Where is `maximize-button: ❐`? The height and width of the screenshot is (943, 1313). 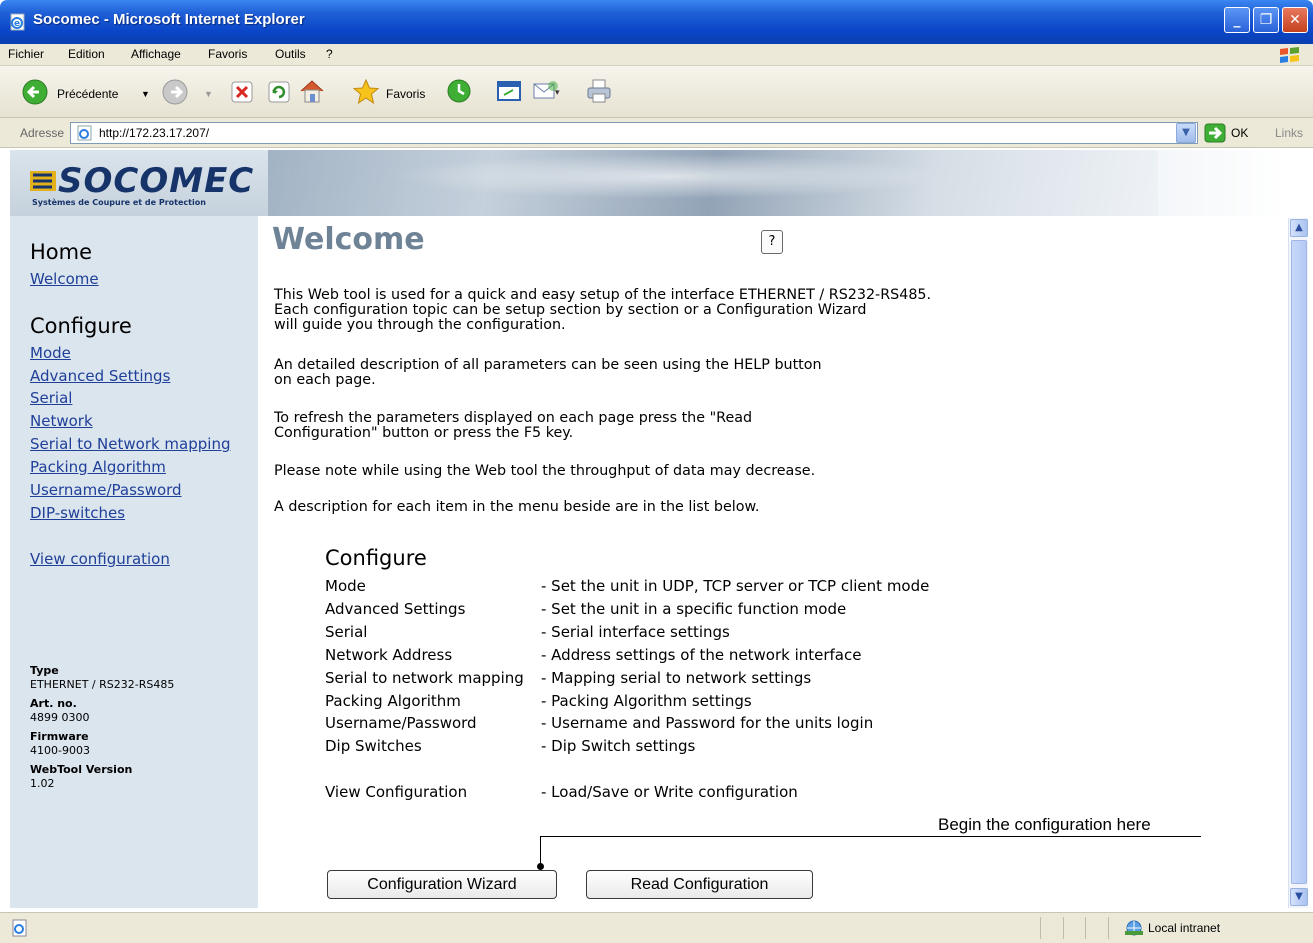 maximize-button: ❐ is located at coordinates (1266, 20).